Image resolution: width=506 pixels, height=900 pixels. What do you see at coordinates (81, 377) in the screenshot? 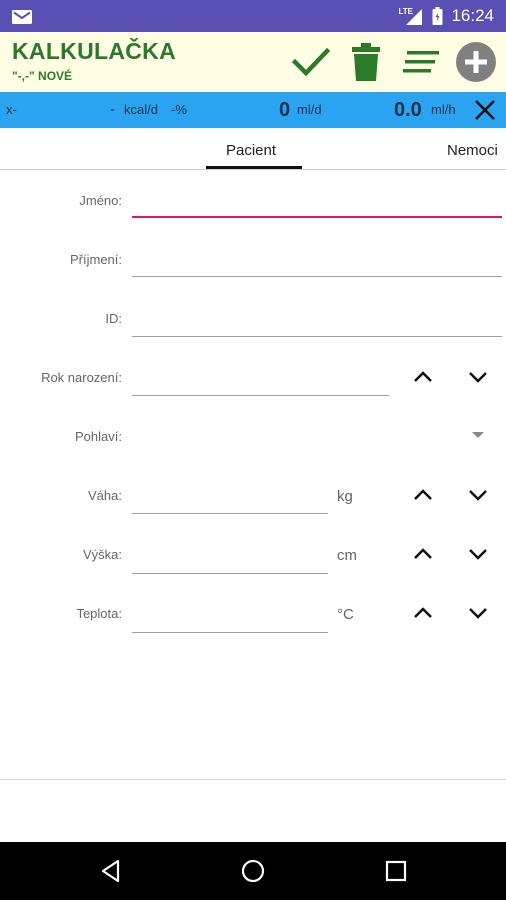
I see `birth-year-label: Rok narození:` at bounding box center [81, 377].